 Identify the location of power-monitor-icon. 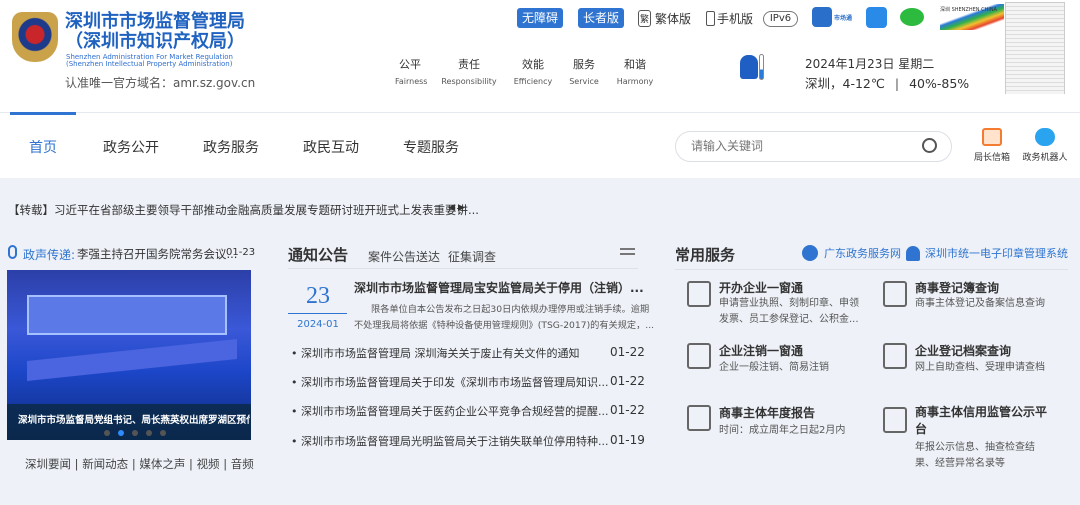
(699, 356).